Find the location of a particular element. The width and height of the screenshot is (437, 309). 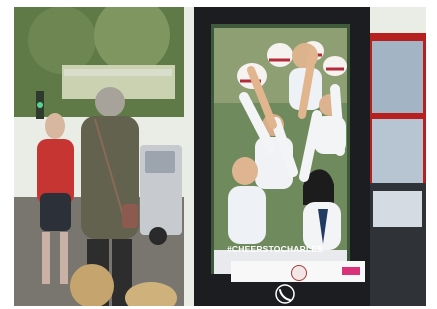

bridge-band is located at coordinates (118, 72).